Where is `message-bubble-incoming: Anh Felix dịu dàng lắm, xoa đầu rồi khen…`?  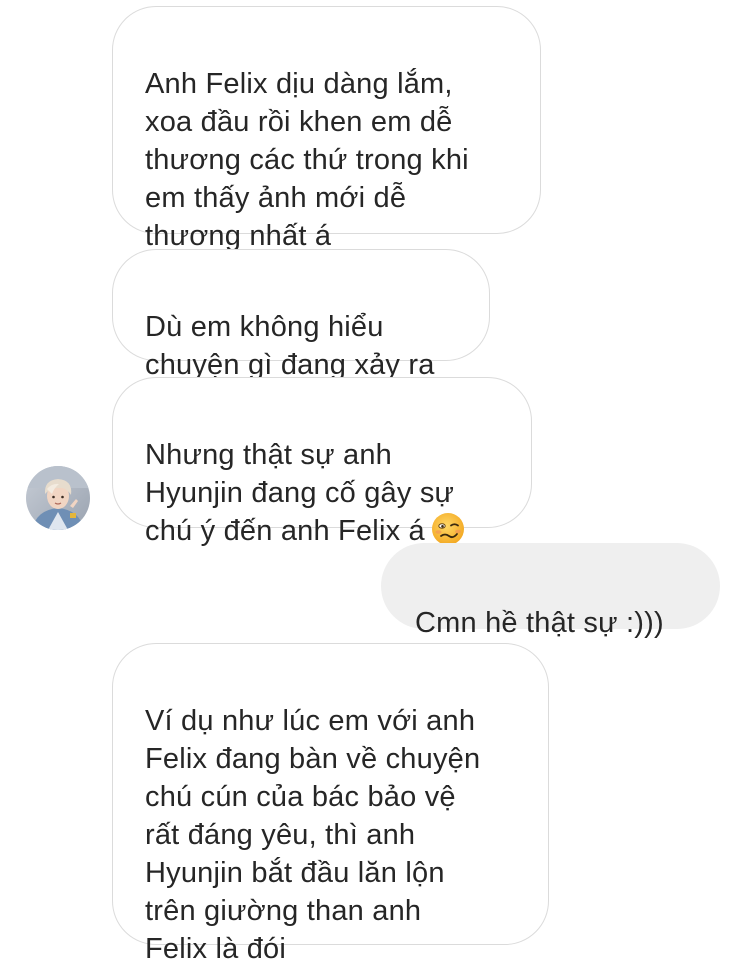 message-bubble-incoming: Anh Felix dịu dàng lắm, xoa đầu rồi khen… is located at coordinates (326, 129).